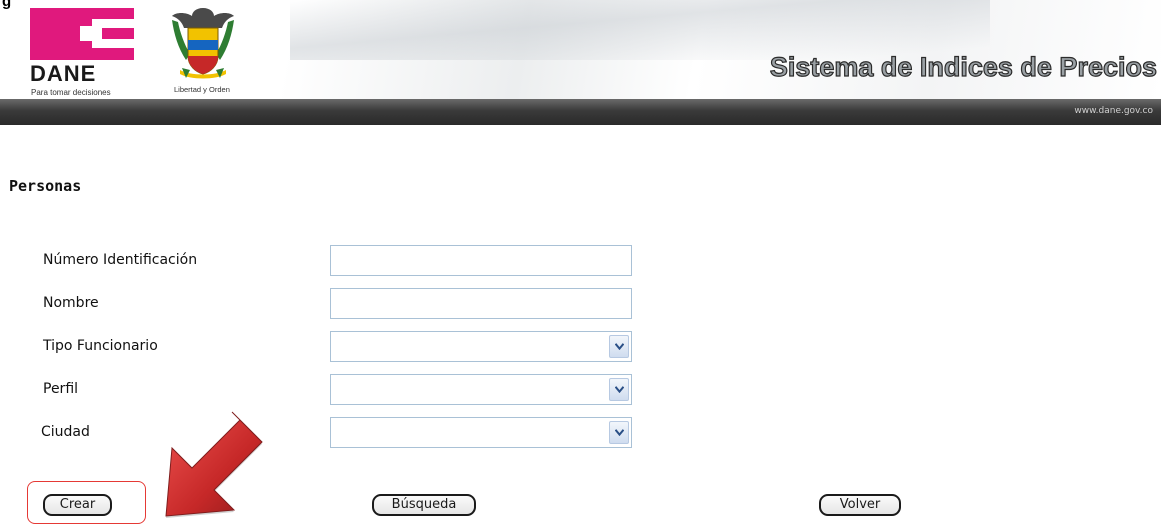 Image resolution: width=1161 pixels, height=527 pixels. What do you see at coordinates (82, 34) in the screenshot?
I see `dane-mark-icon` at bounding box center [82, 34].